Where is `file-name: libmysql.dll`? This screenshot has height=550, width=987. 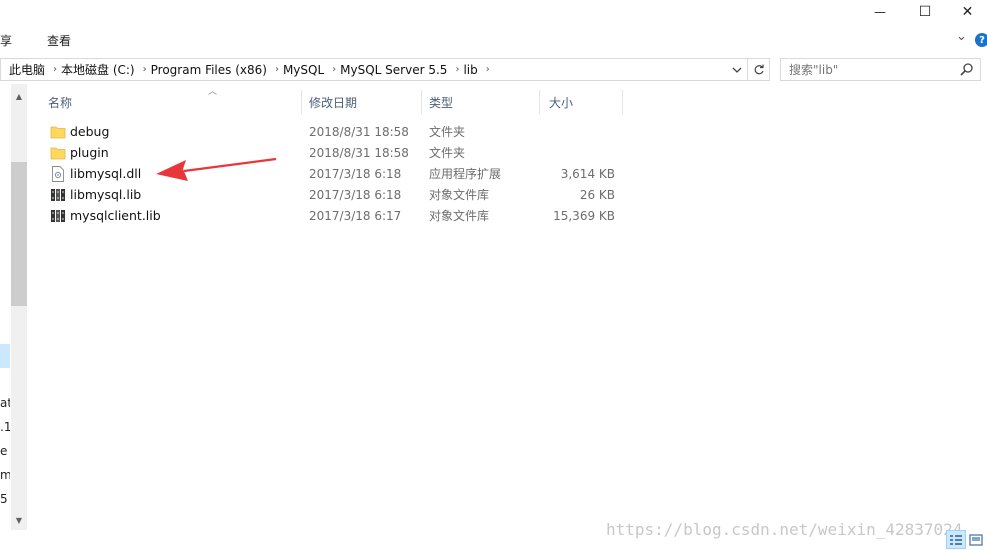
file-name: libmysql.dll is located at coordinates (106, 173).